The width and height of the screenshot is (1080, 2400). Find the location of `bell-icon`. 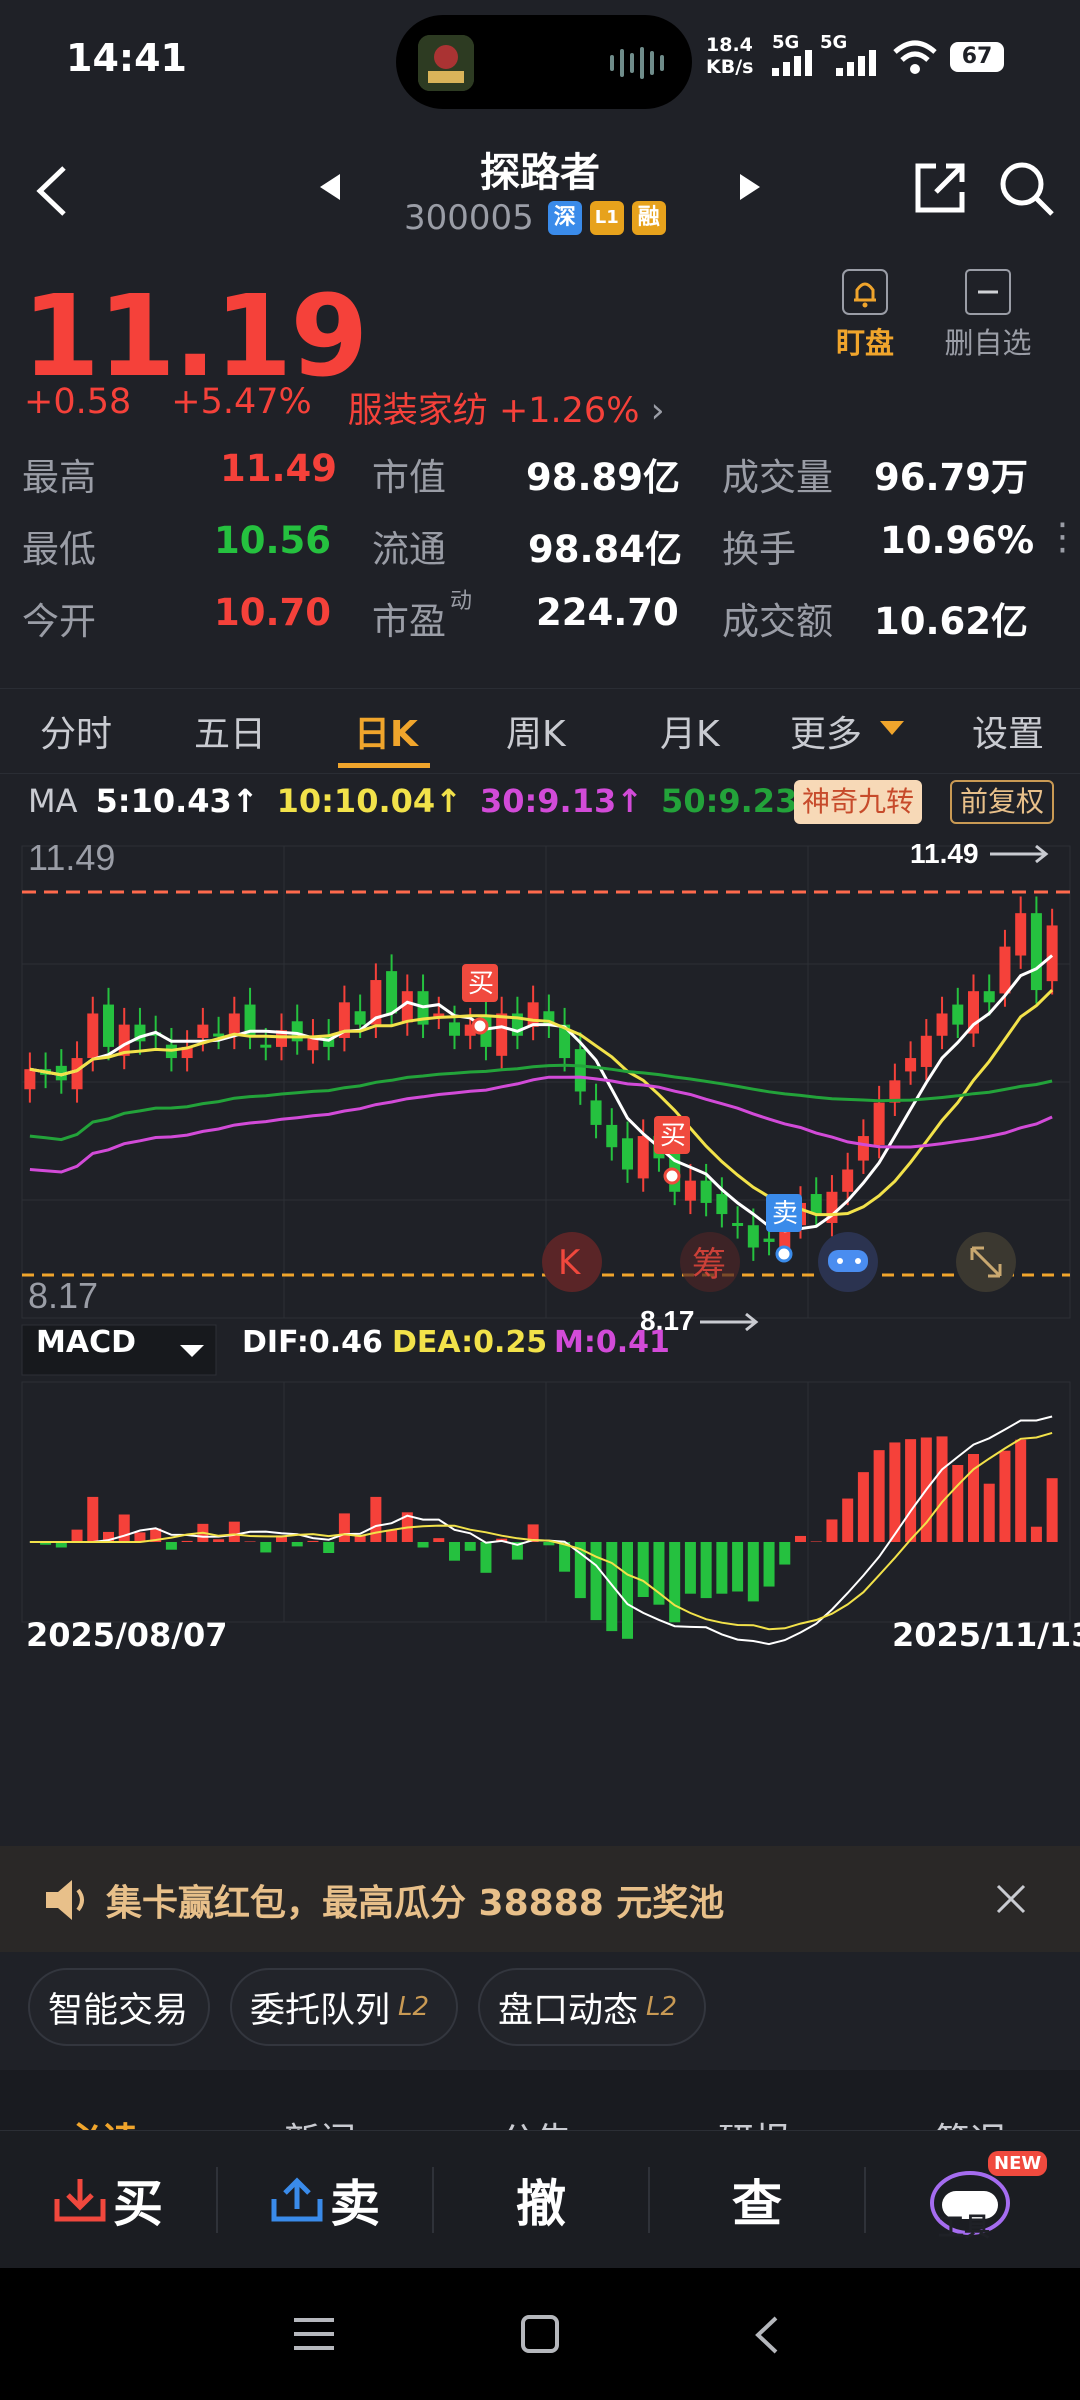

bell-icon is located at coordinates (865, 292).